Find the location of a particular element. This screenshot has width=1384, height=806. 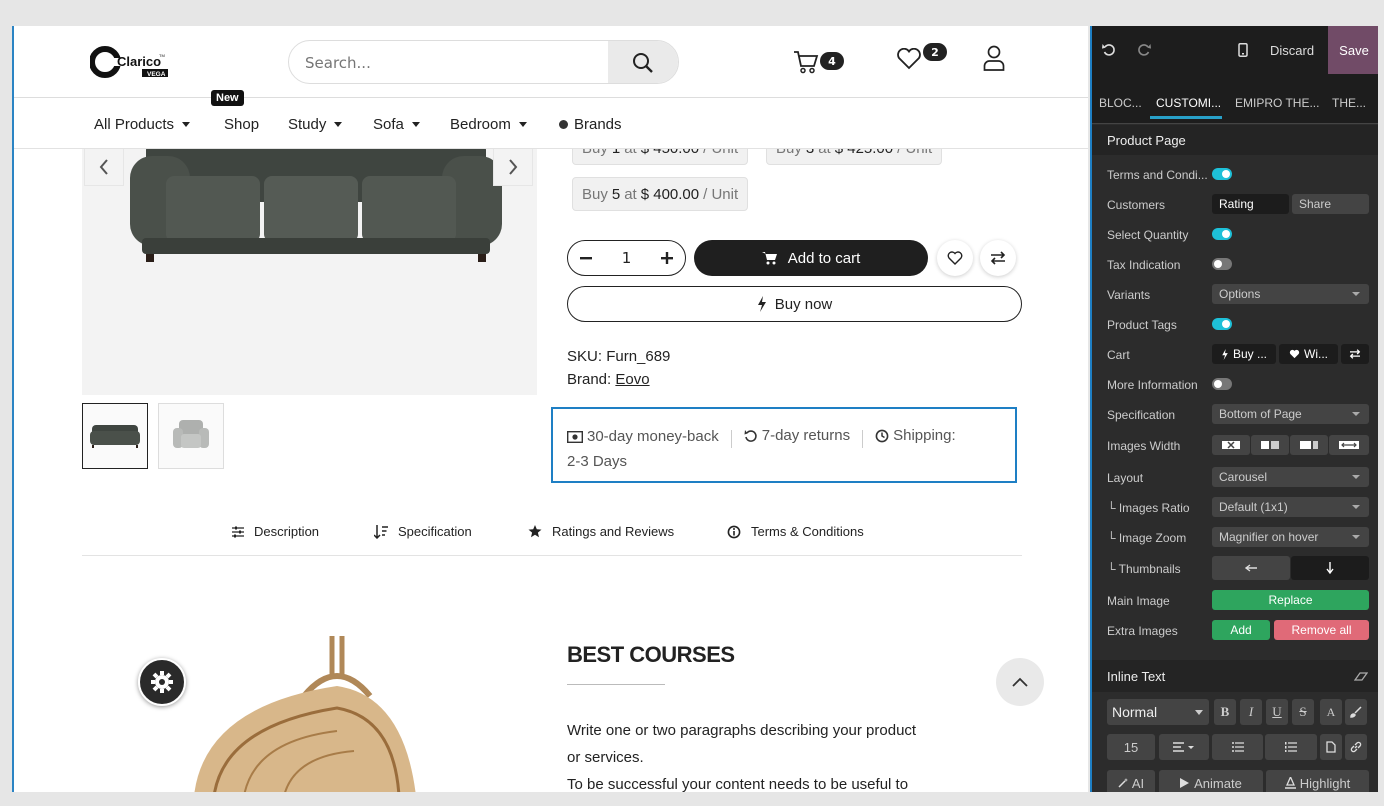

thumbnails-left-option is located at coordinates (1251, 568).